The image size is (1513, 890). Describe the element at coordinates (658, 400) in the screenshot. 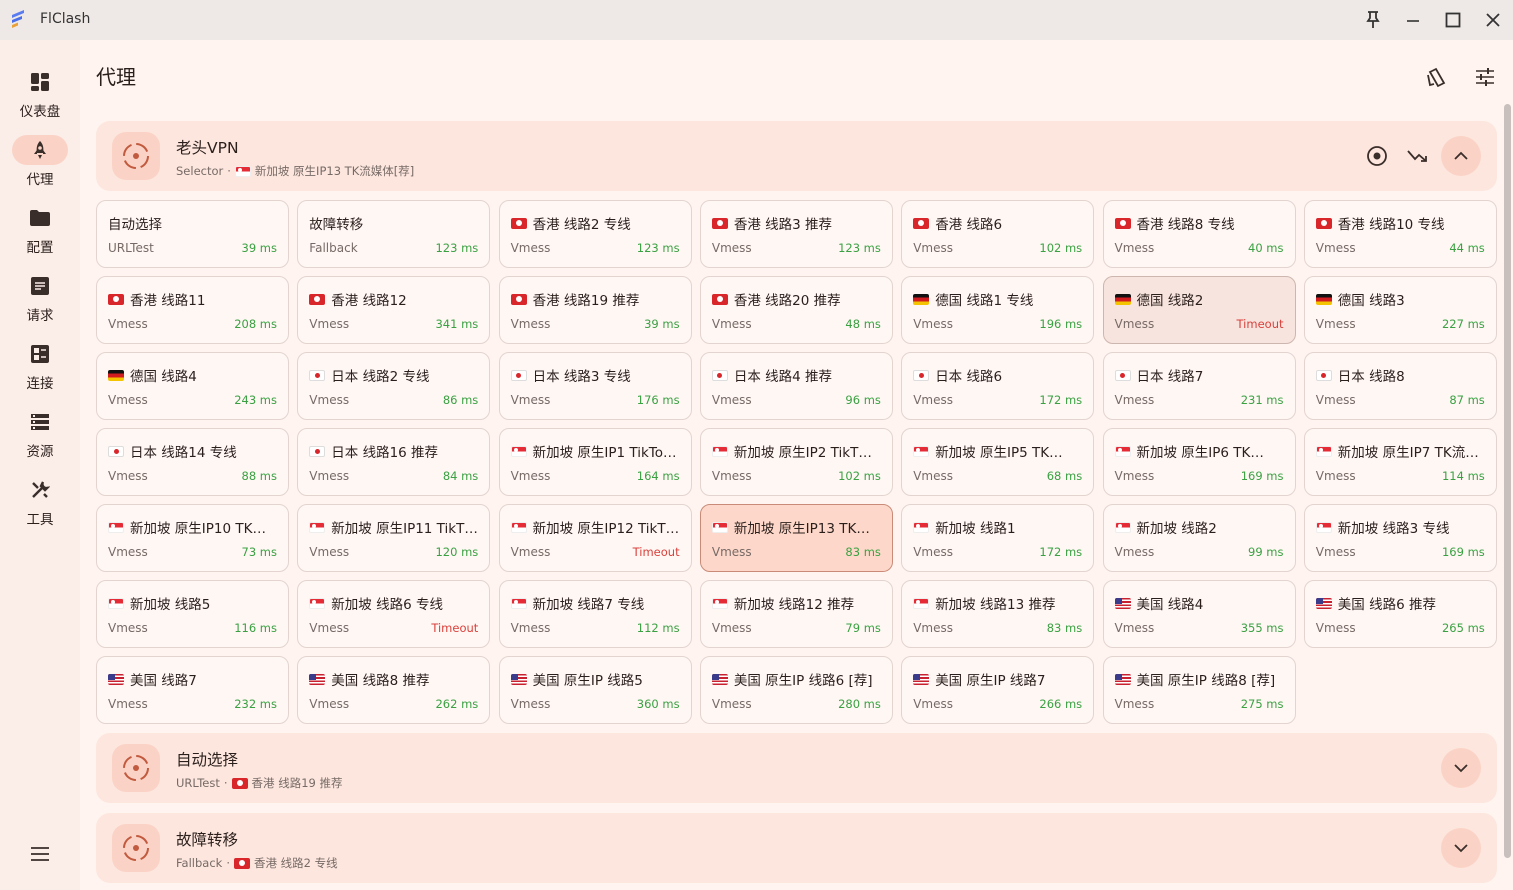

I see `proxy-delay: 176 ms` at that location.